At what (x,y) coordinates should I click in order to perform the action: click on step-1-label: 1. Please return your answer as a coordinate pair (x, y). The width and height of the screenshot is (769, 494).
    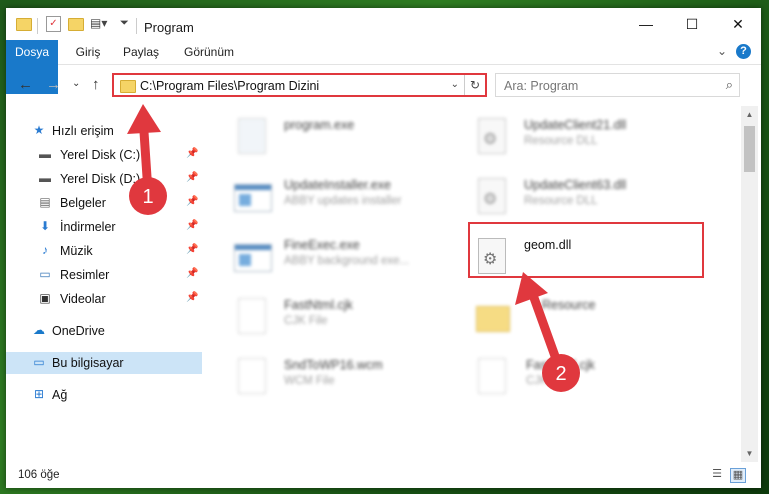
    Looking at the image, I should click on (147, 197).